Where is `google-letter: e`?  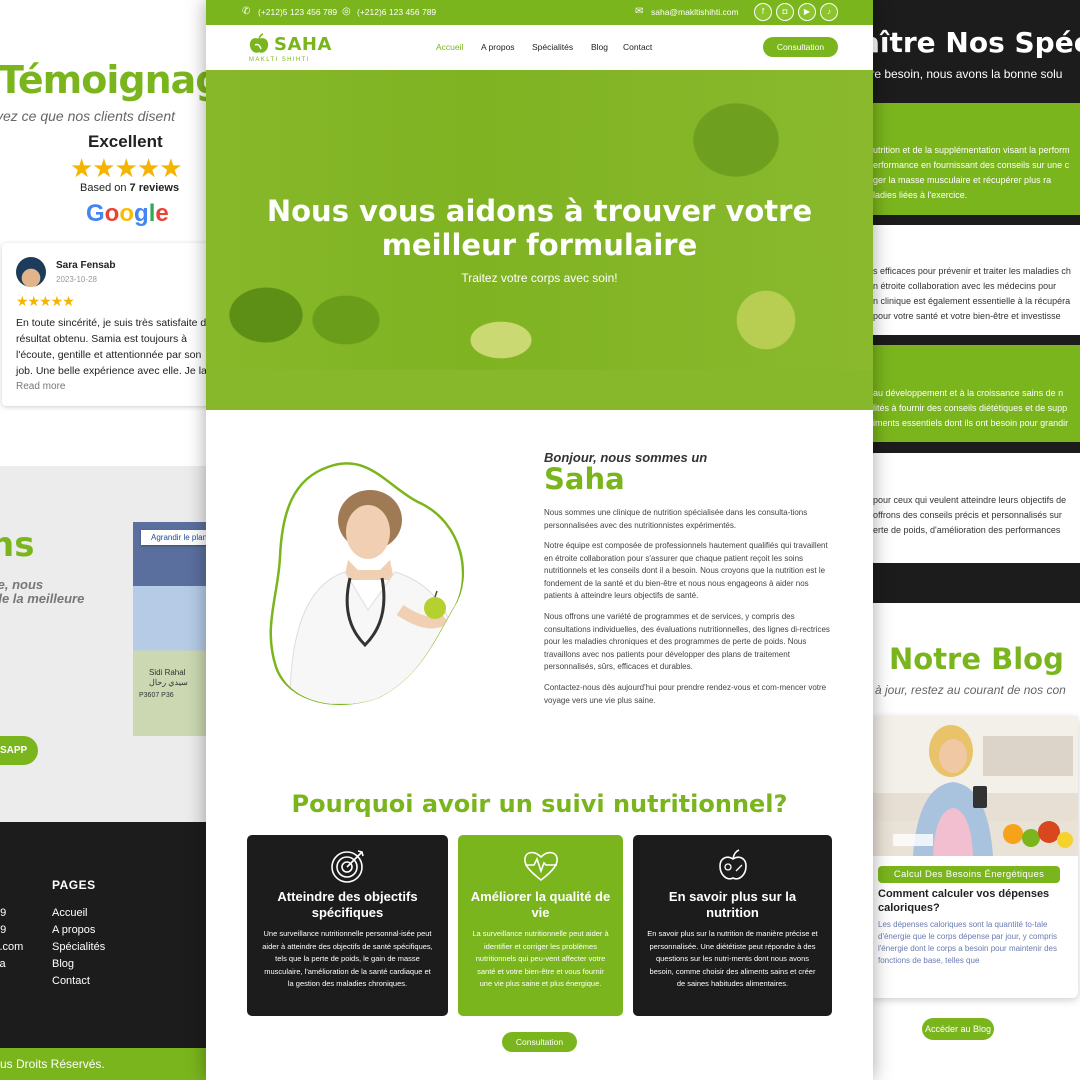
google-letter: e is located at coordinates (162, 213).